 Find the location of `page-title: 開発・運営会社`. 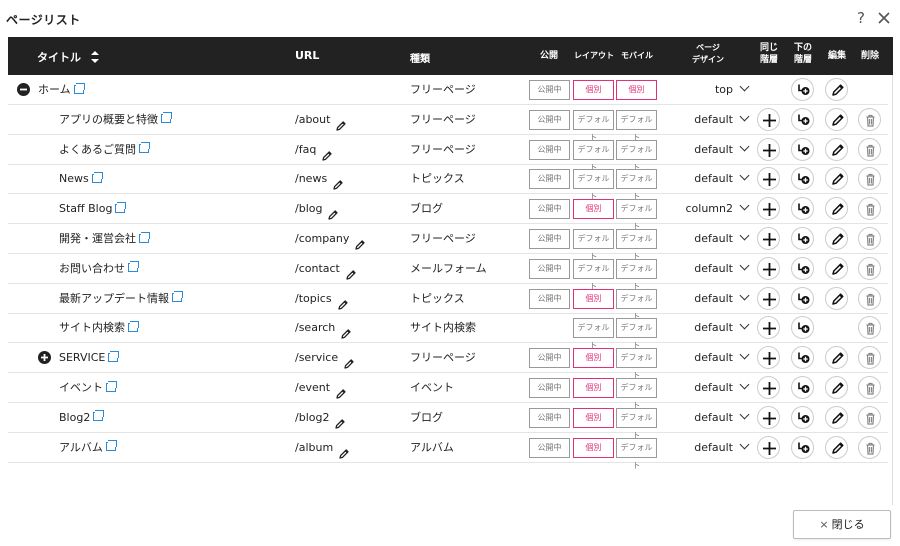

page-title: 開発・運営会社 is located at coordinates (97, 238).